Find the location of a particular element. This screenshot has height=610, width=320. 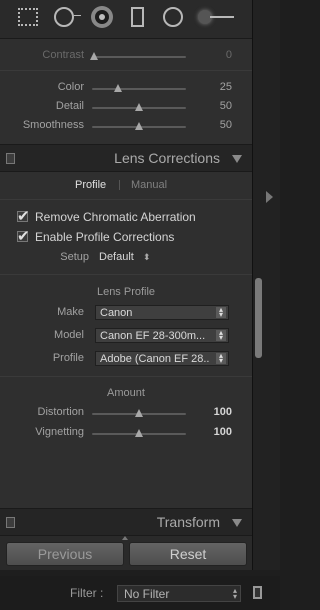

adjustment-brush-icon is located at coordinates (216, 17).